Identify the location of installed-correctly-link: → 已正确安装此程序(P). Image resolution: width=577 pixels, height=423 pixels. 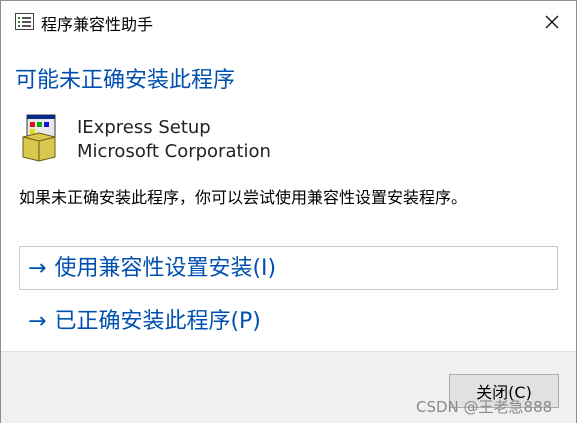
(288, 321).